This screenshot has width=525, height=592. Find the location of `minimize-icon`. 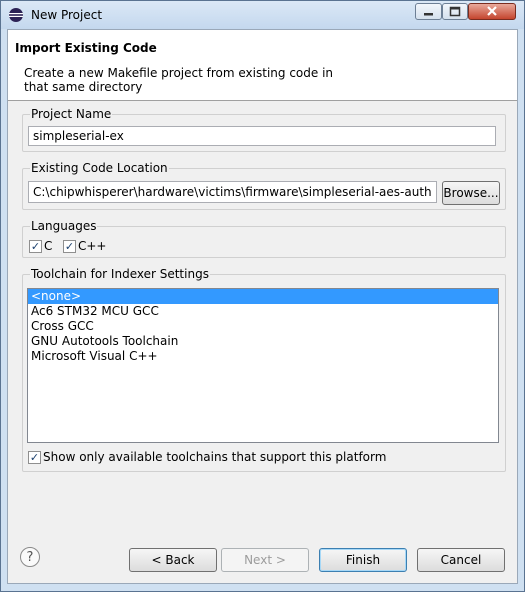

minimize-icon is located at coordinates (428, 14).